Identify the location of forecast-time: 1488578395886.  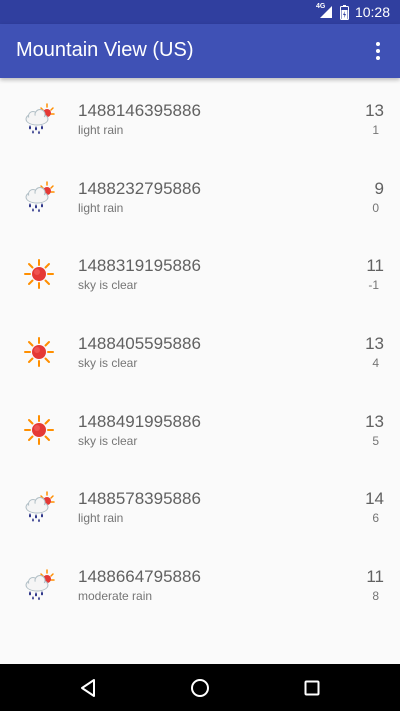
(139, 499).